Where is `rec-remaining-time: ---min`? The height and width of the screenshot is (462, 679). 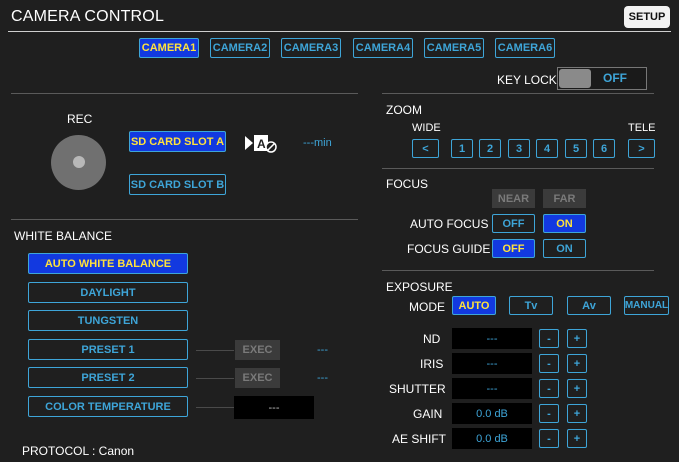
rec-remaining-time: ---min is located at coordinates (317, 143).